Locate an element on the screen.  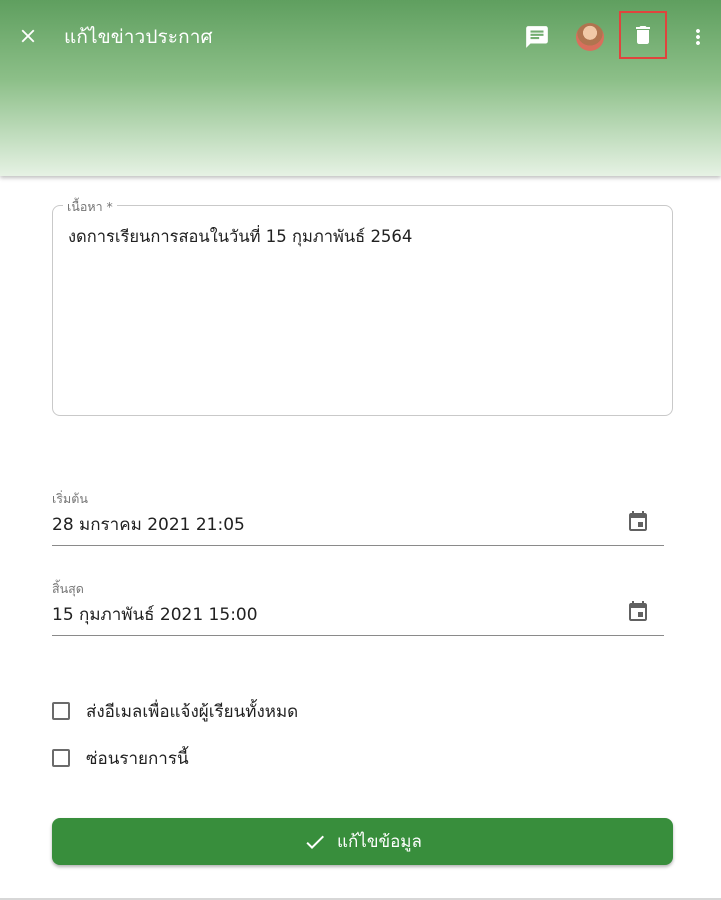
start-date-picker-button is located at coordinates (638, 522).